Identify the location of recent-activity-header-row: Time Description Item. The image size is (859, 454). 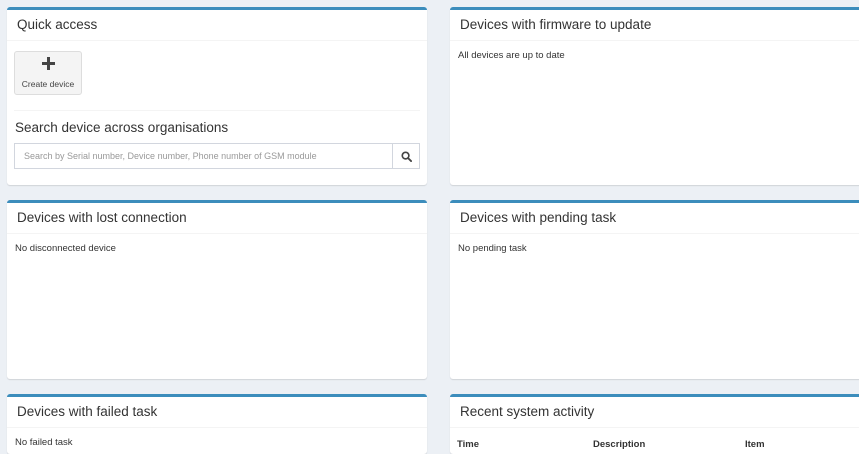
(654, 444).